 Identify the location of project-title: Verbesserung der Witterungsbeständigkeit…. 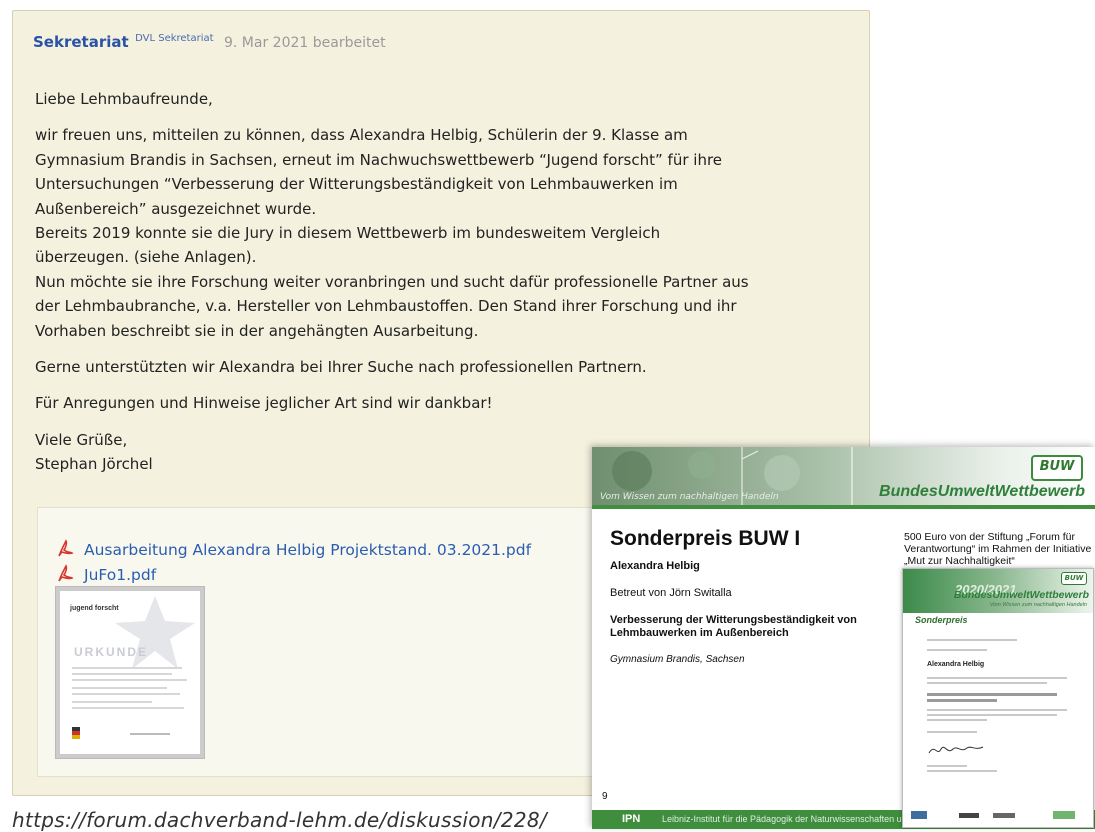
(733, 626).